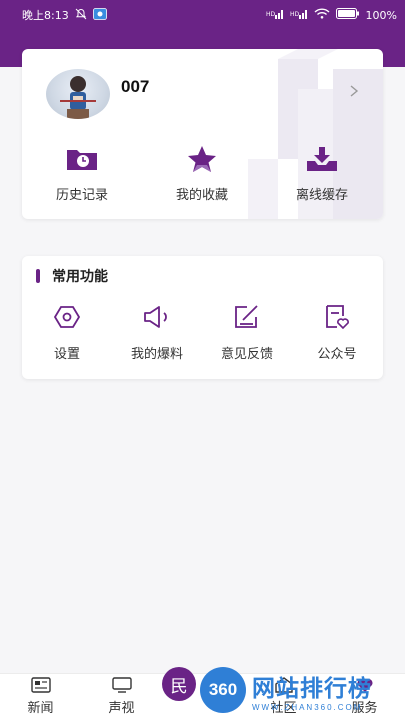  What do you see at coordinates (45, 15) in the screenshot?
I see `status-time: 晚上8:13` at bounding box center [45, 15].